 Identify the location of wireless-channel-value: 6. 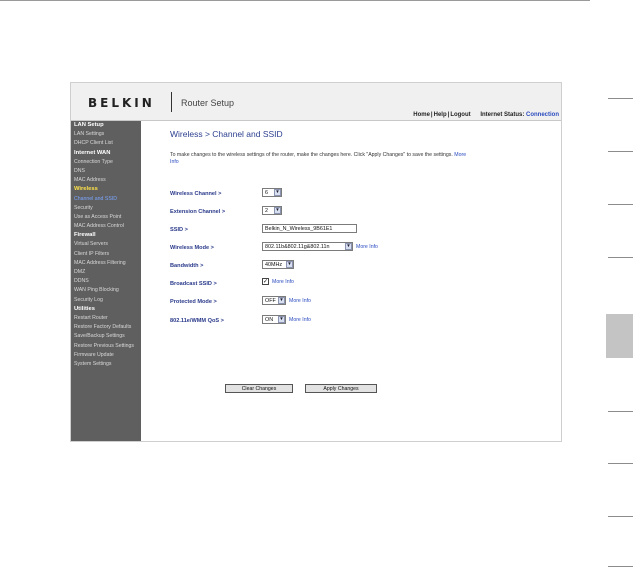
(266, 192).